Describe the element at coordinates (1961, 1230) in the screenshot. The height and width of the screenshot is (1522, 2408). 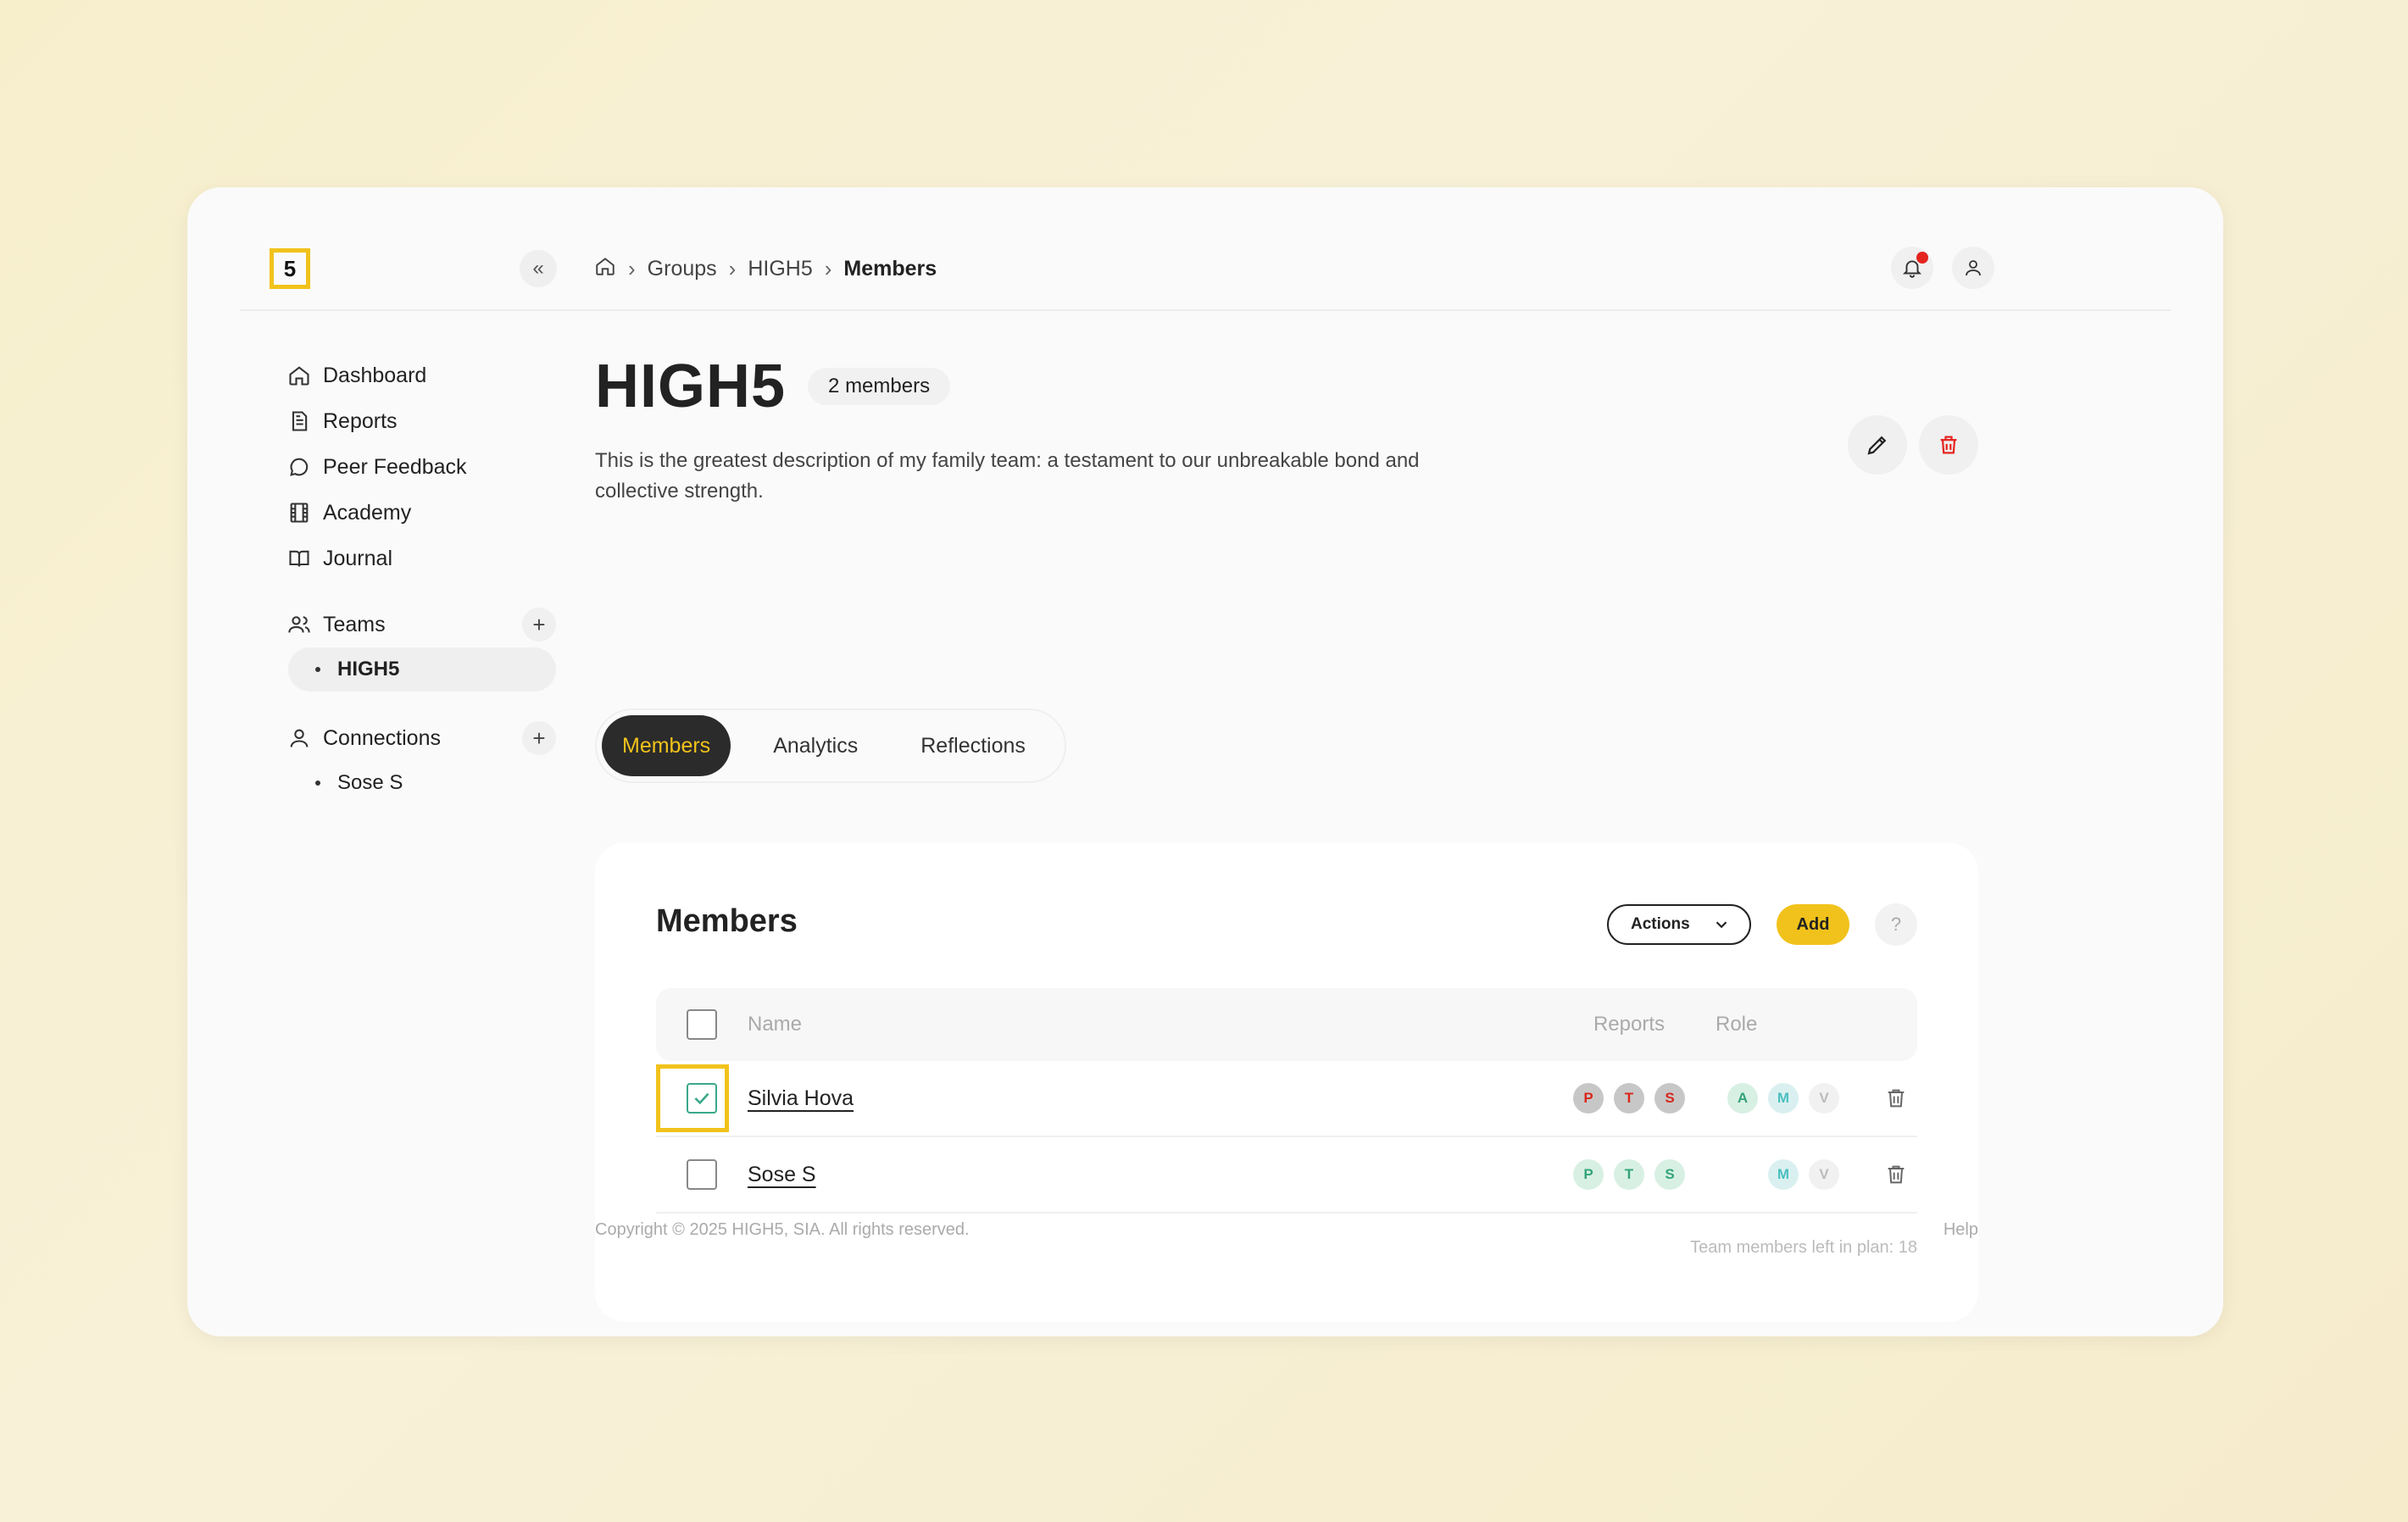
I see `help-link: Help` at that location.